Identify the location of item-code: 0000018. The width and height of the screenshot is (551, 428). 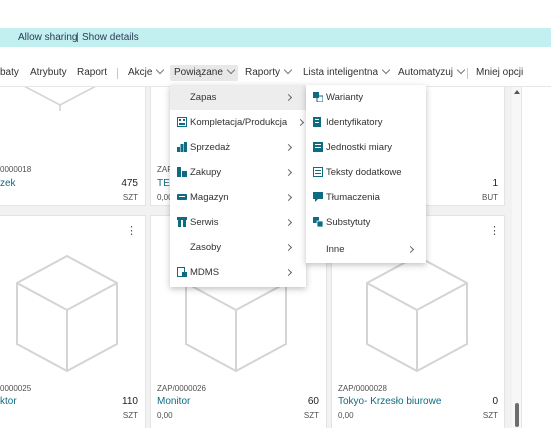
(16, 169).